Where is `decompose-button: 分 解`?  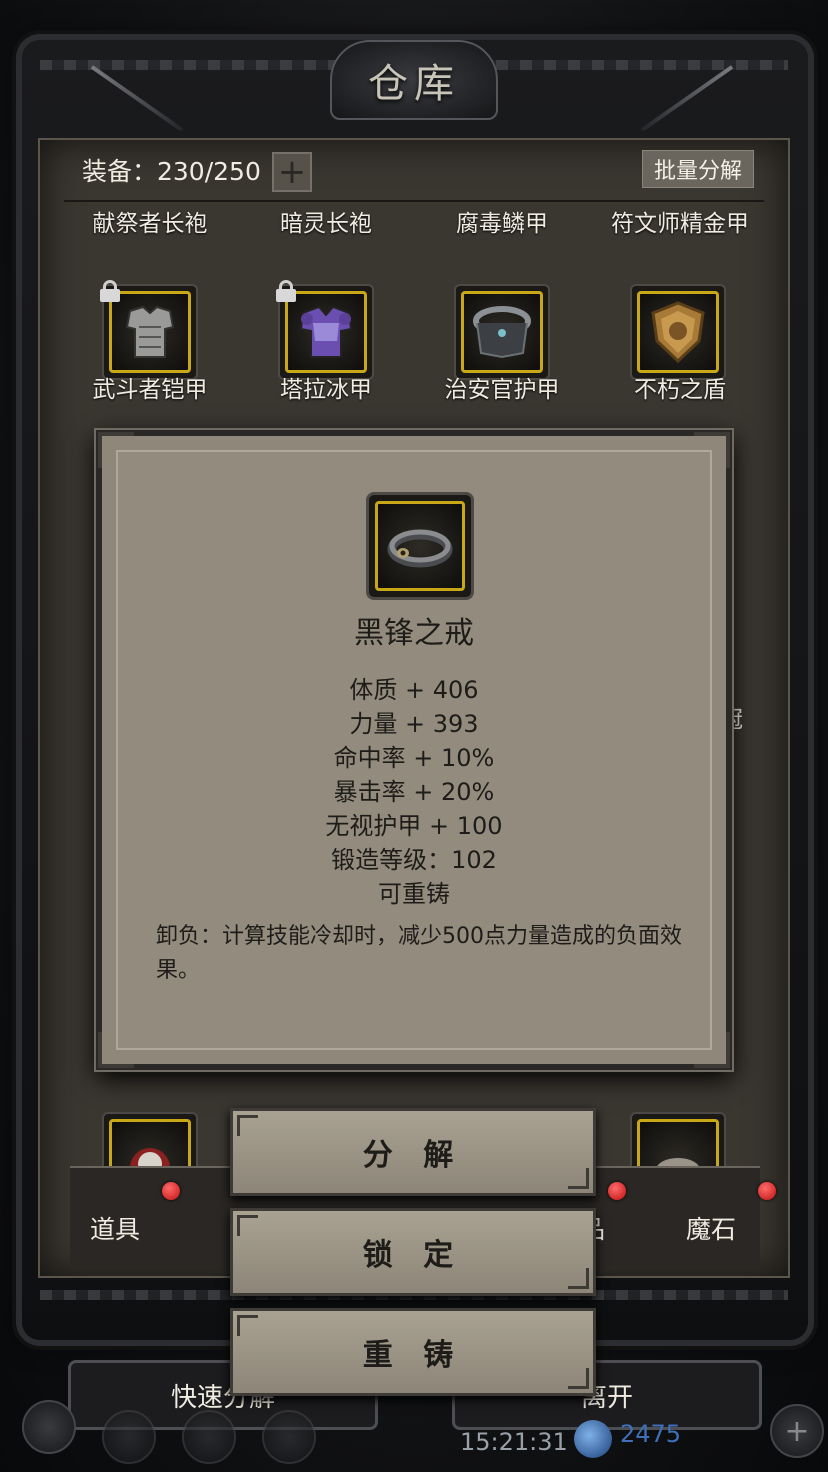
decompose-button: 分 解 is located at coordinates (413, 1152).